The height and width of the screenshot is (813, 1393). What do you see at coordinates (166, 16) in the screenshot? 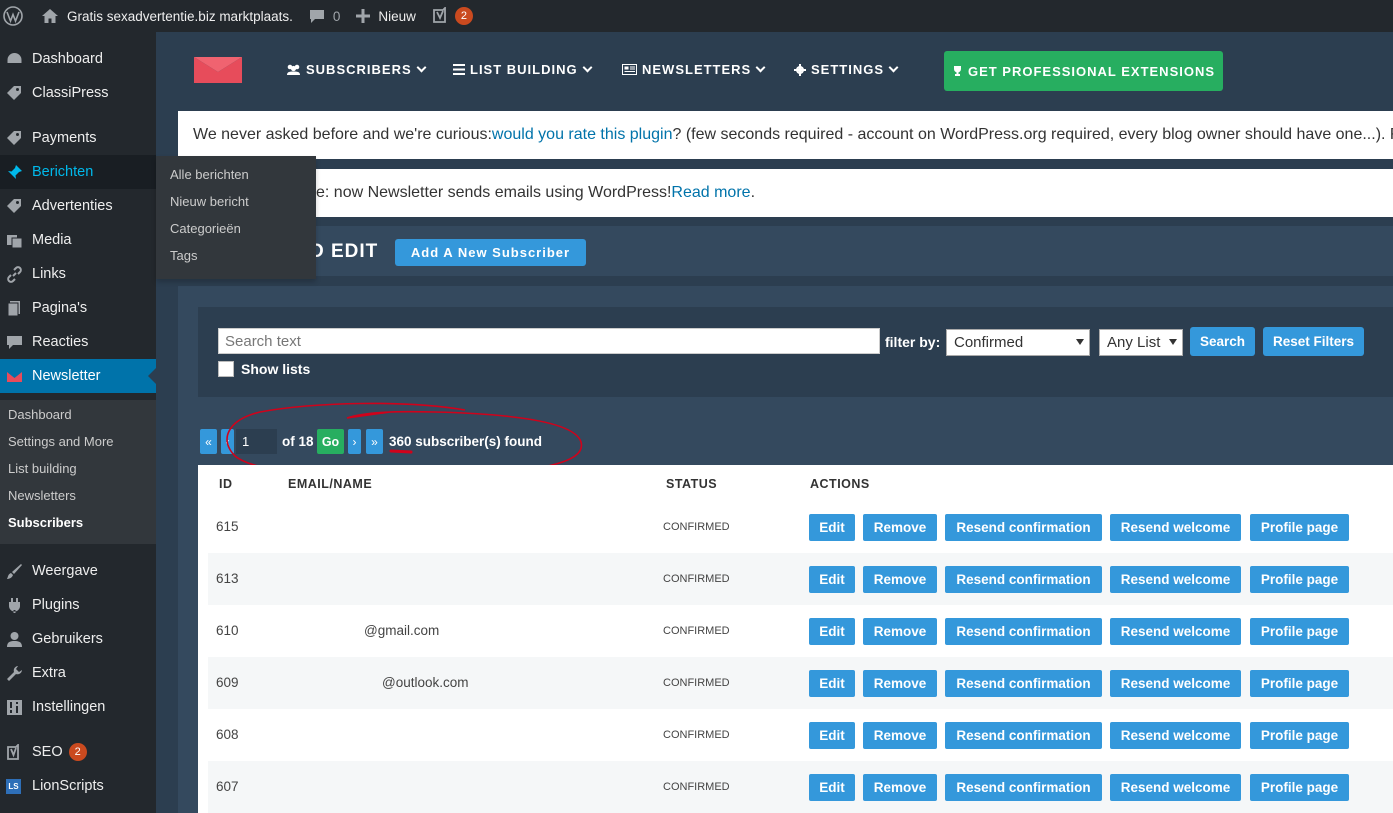
I see `site-name-link: Gratis sexadvertentie.biz marktplaats.` at bounding box center [166, 16].